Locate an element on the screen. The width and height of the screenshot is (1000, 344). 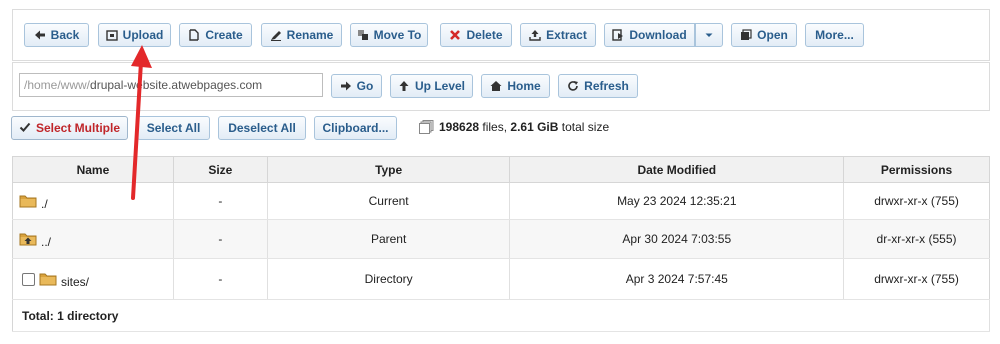
delete-label: Delete is located at coordinates (484, 35).